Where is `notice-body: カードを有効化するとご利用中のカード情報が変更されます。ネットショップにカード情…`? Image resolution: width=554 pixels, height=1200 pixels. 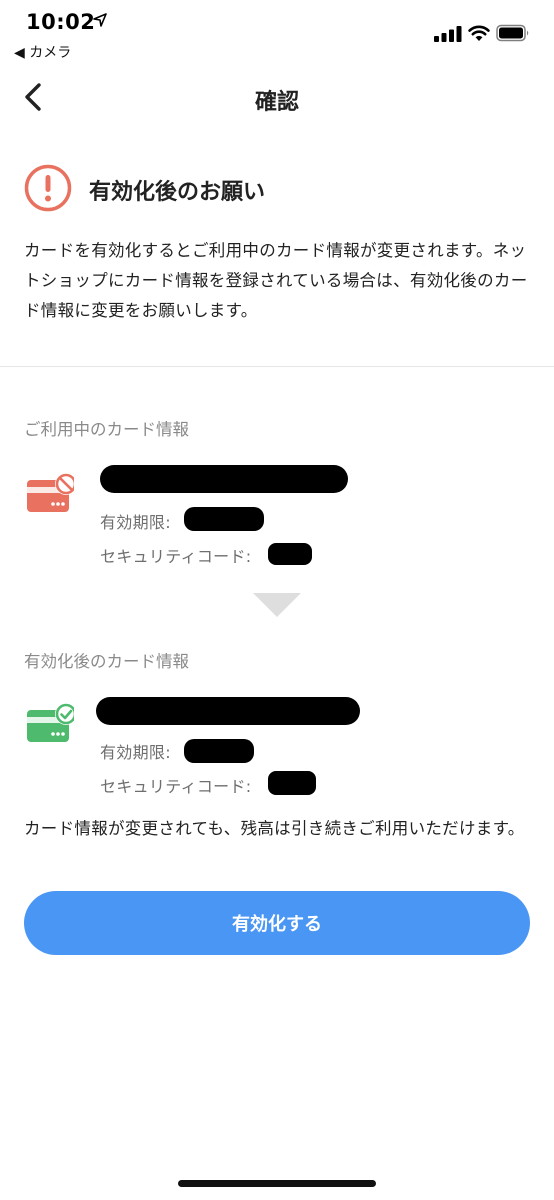 notice-body: カードを有効化するとご利用中のカード情報が変更されます。ネットショップにカード情… is located at coordinates (276, 280).